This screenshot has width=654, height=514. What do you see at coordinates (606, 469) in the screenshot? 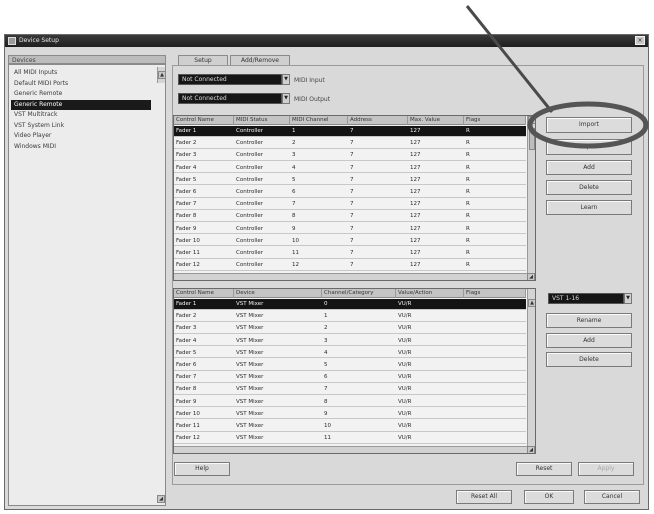
I see `apply-button: Apply` at bounding box center [606, 469].